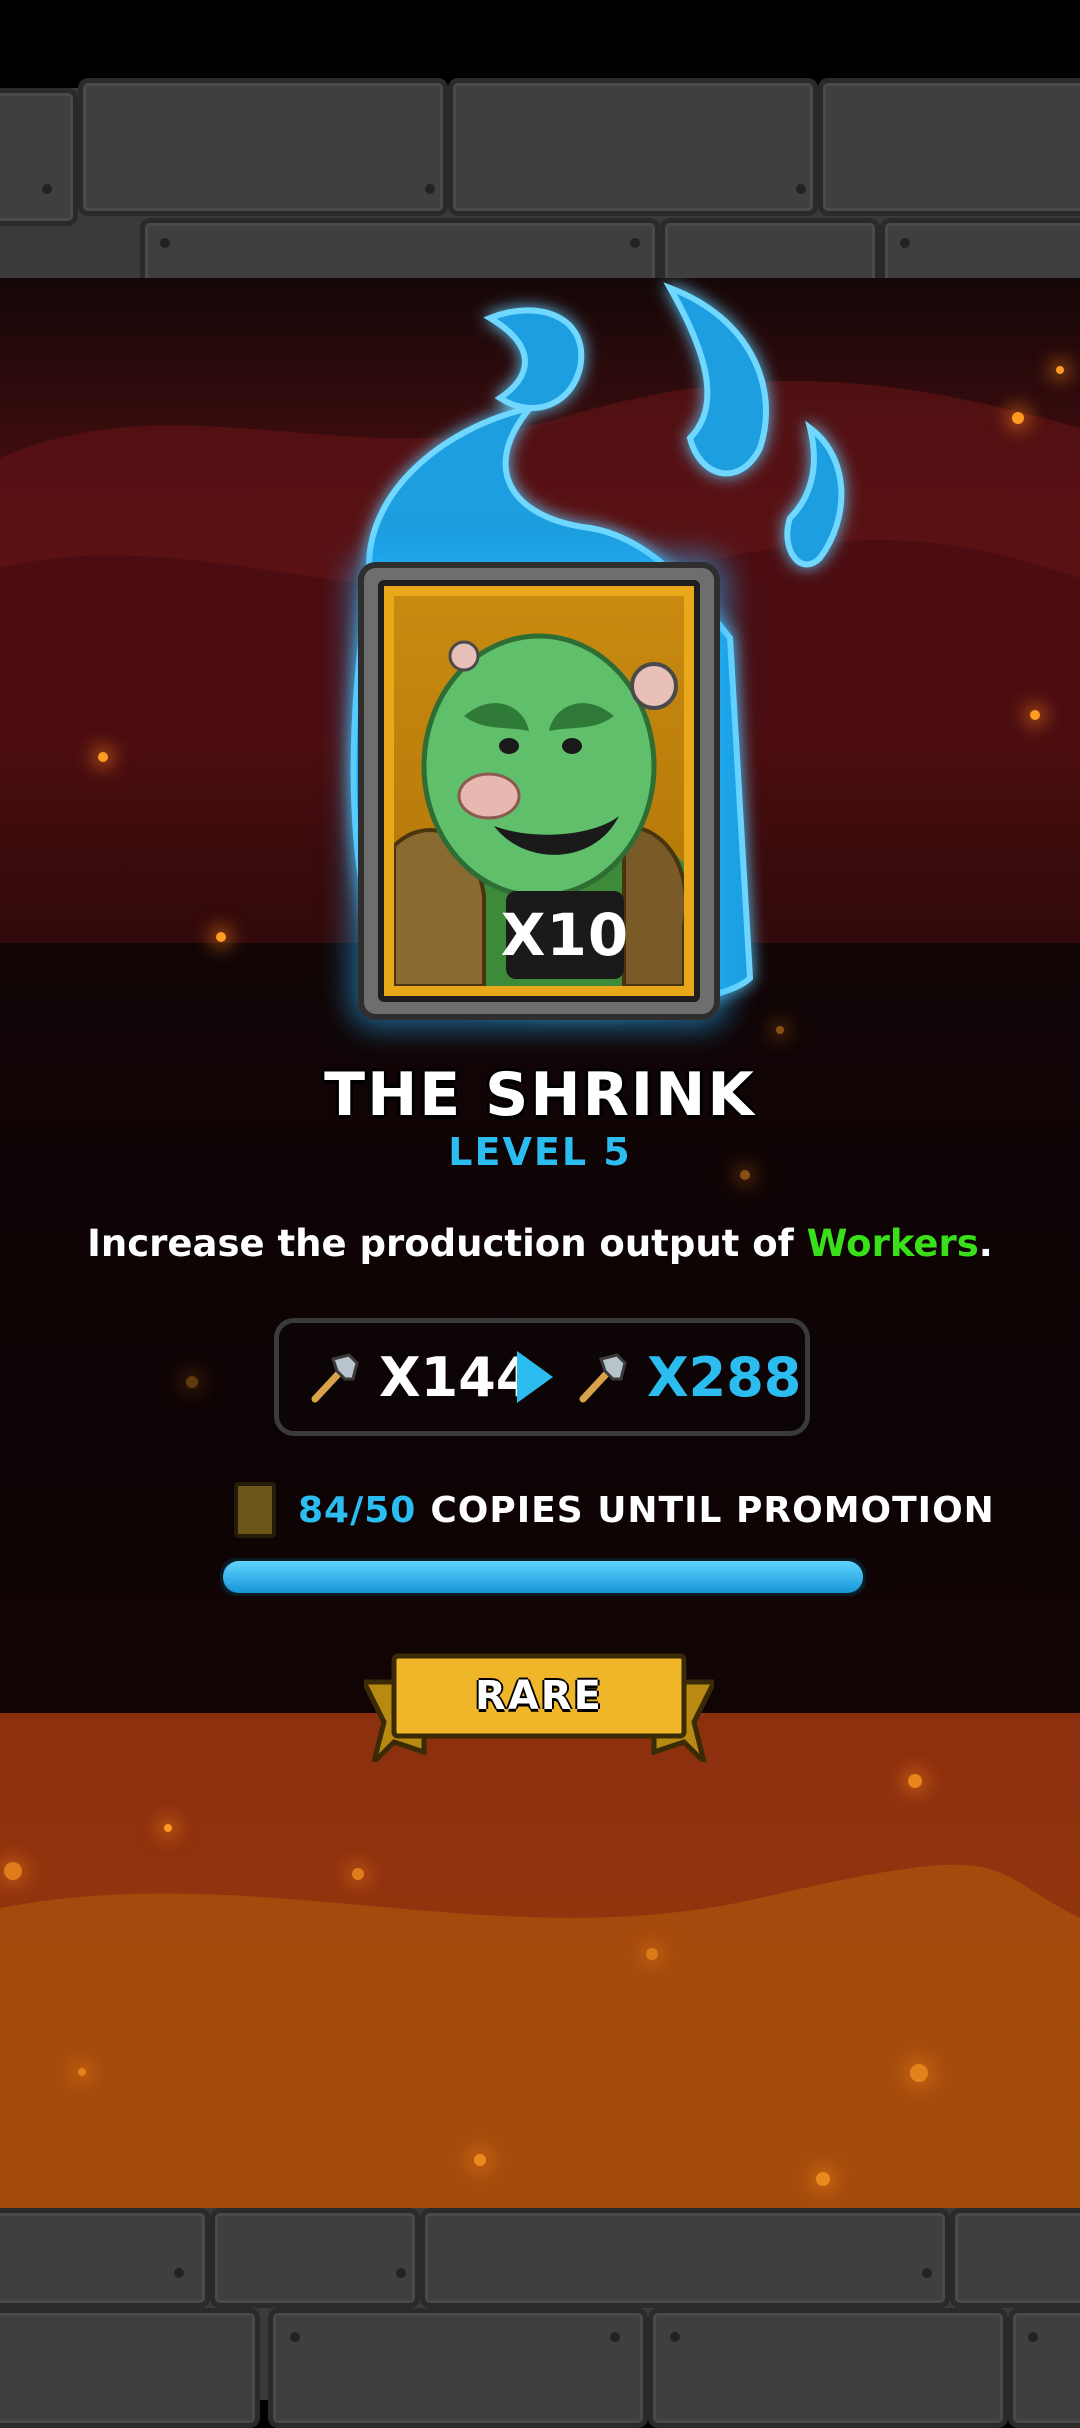 Image resolution: width=1080 pixels, height=2428 pixels. I want to click on promotion-progress-bar, so click(543, 1577).